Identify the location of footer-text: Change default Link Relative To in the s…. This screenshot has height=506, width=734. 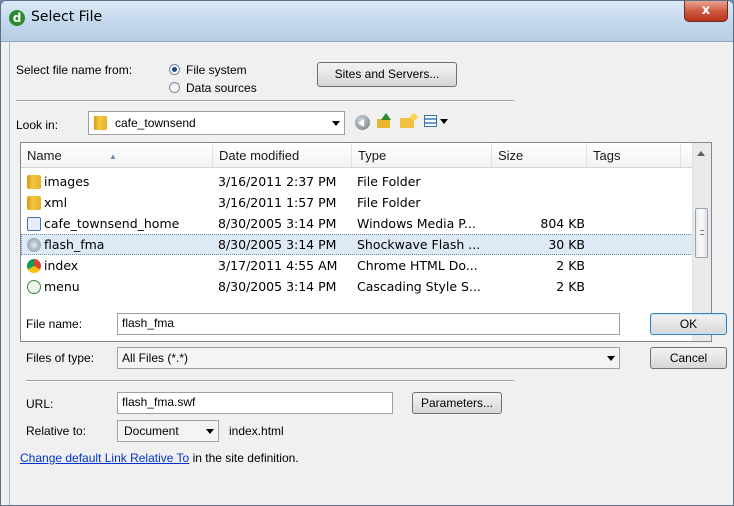
(159, 458).